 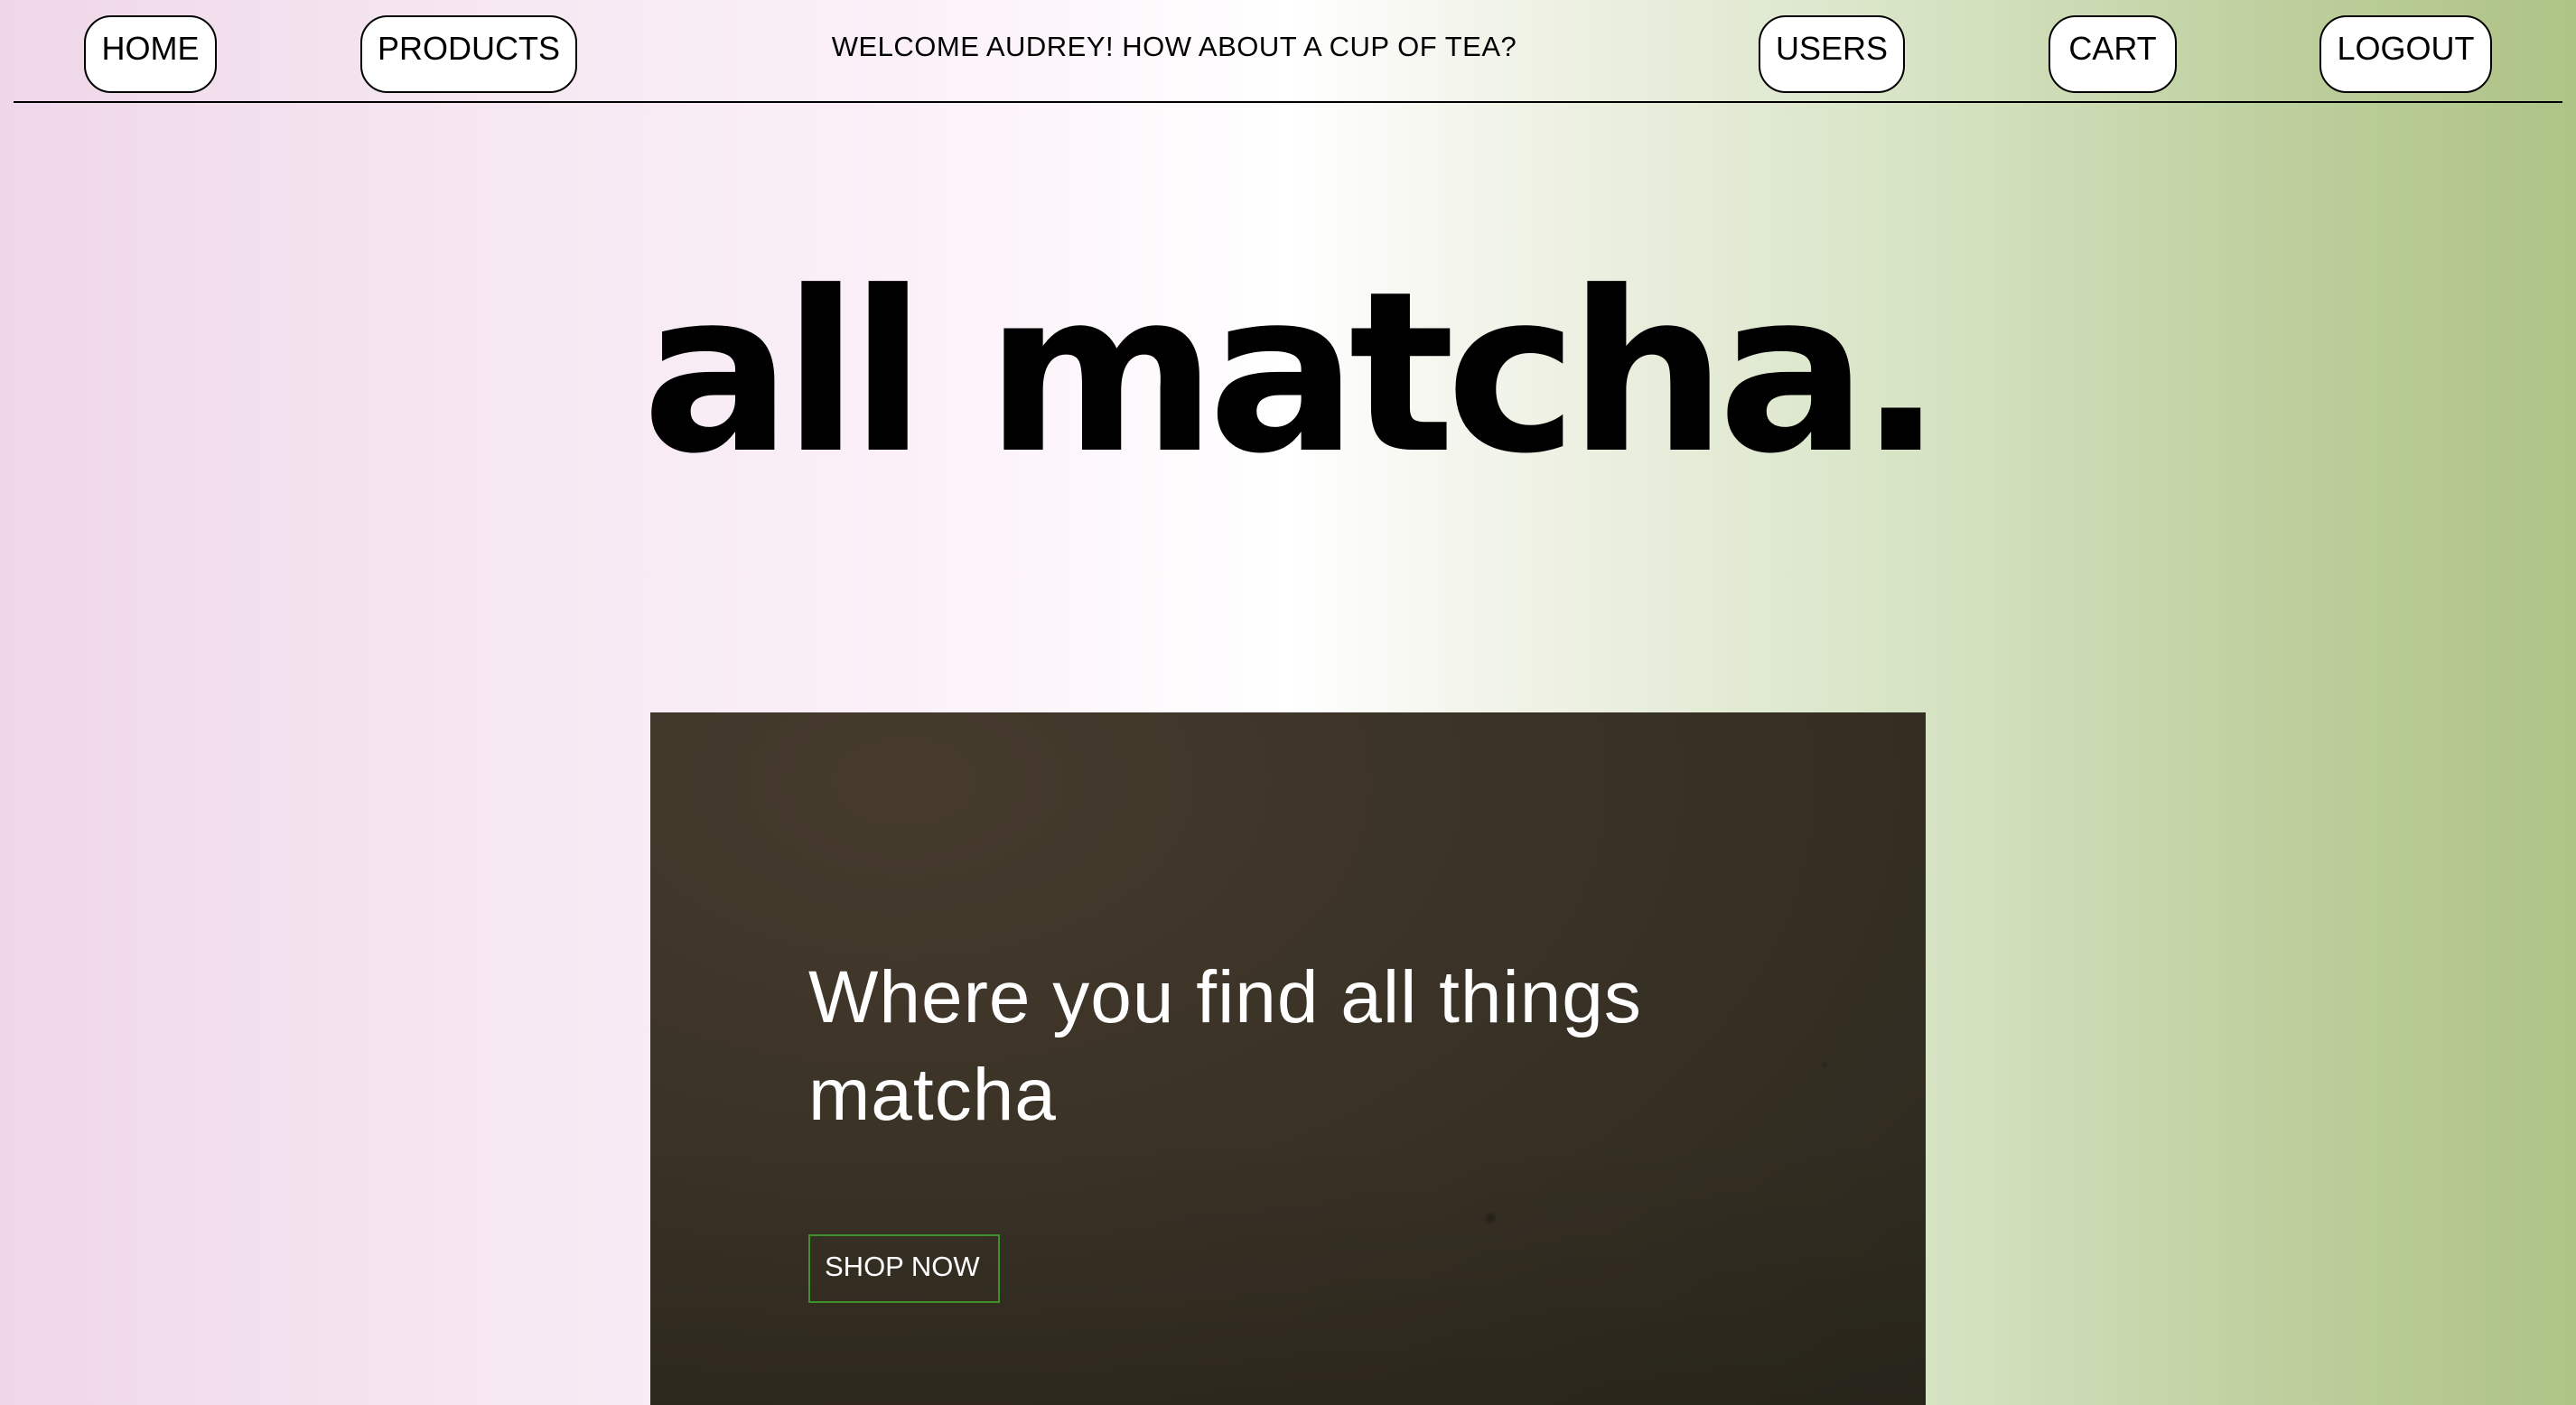 What do you see at coordinates (150, 54) in the screenshot?
I see `home-nav-button: HOME` at bounding box center [150, 54].